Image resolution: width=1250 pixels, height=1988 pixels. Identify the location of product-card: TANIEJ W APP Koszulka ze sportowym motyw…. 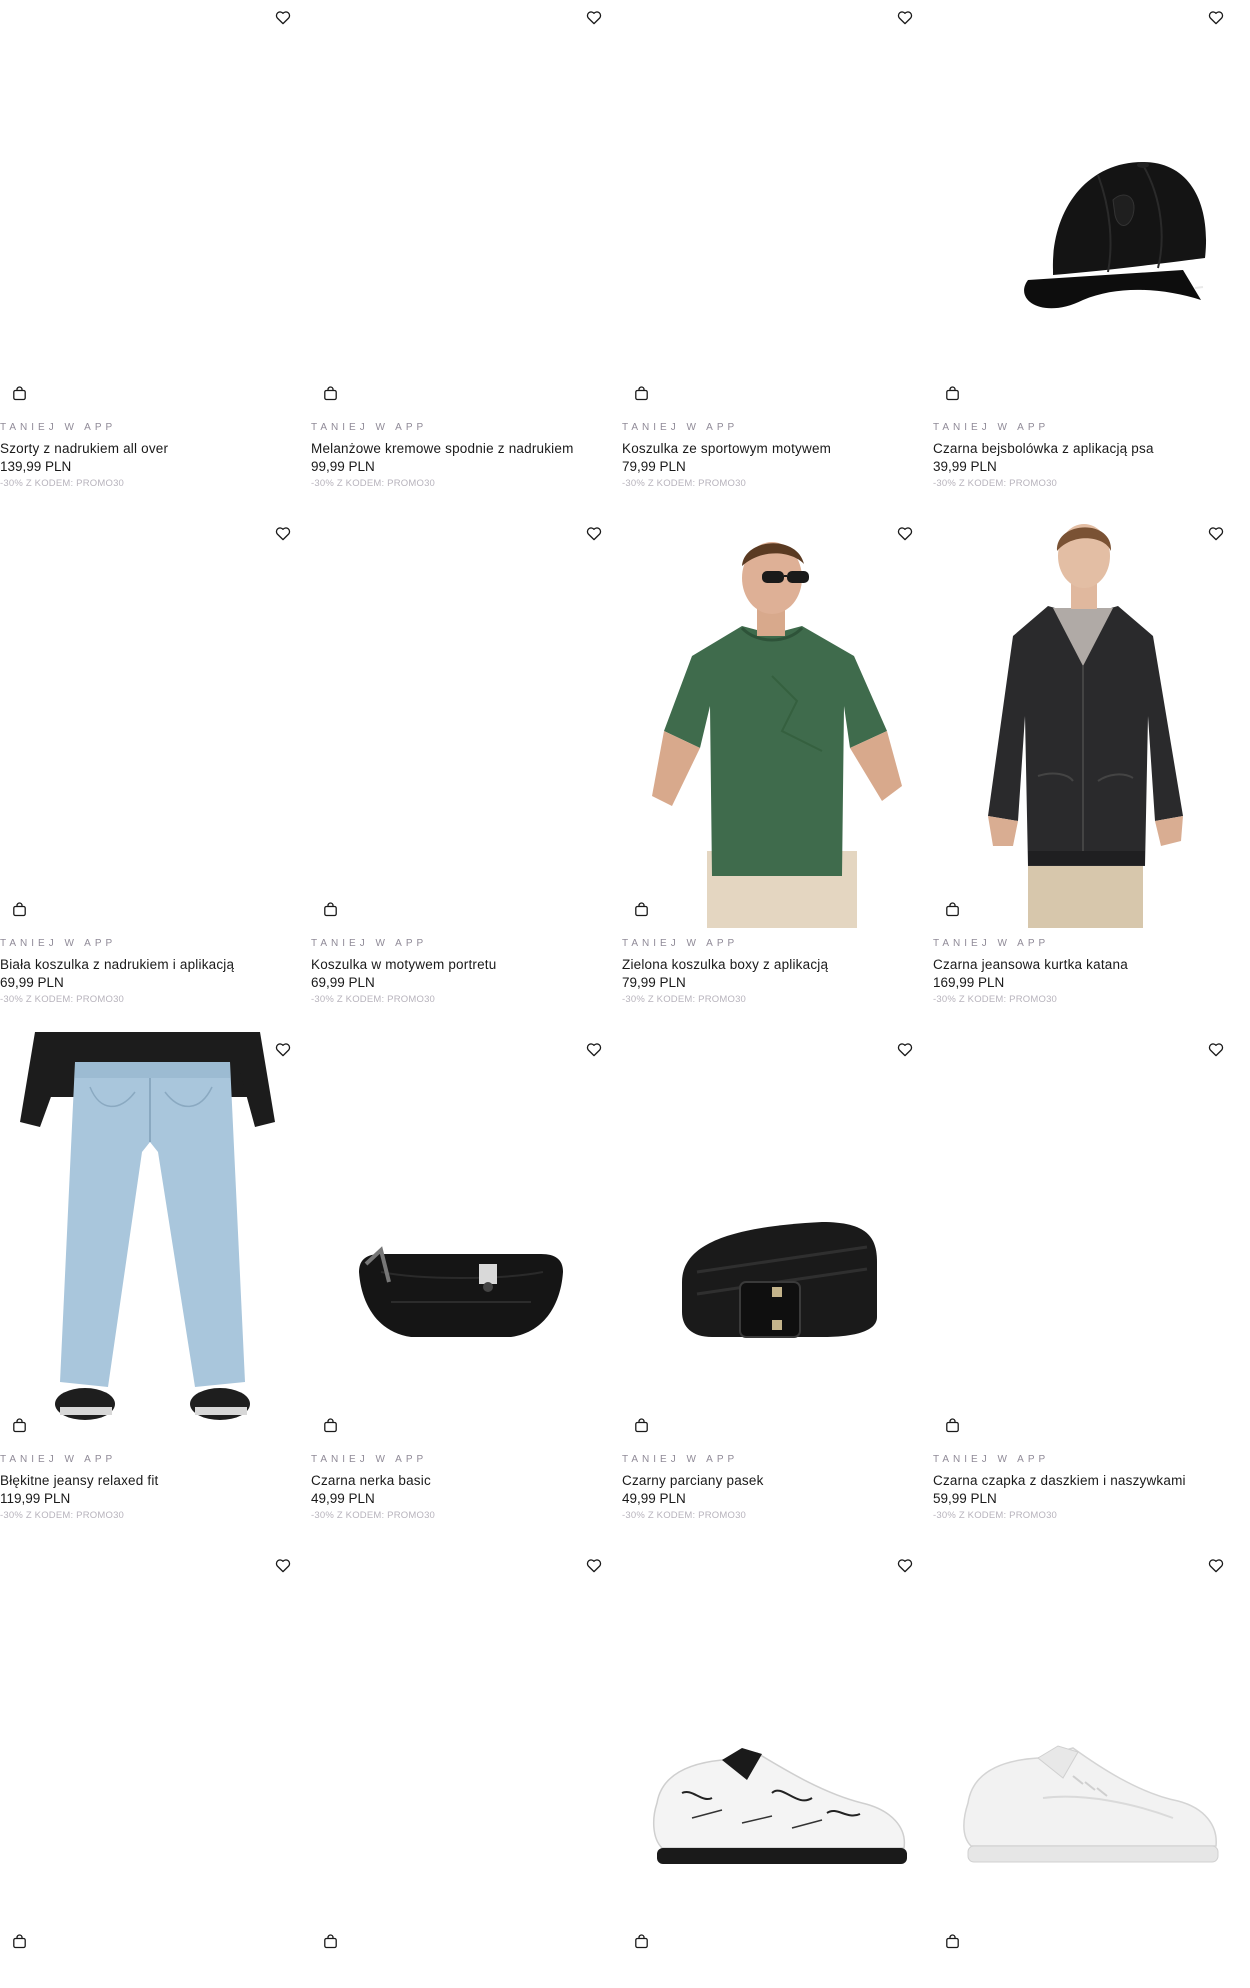
(772, 260).